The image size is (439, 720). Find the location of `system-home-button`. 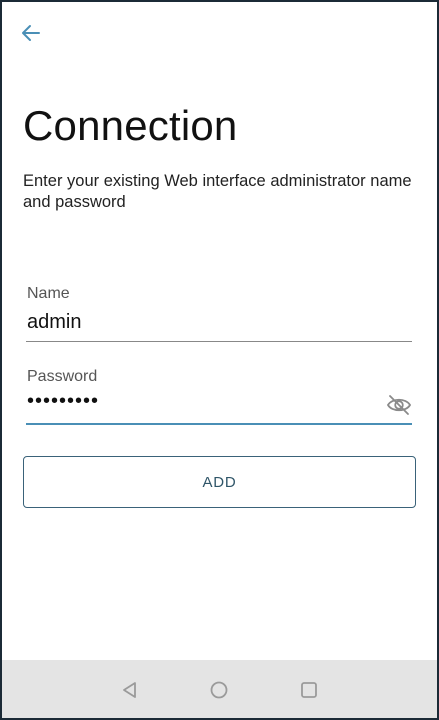

system-home-button is located at coordinates (219, 690).